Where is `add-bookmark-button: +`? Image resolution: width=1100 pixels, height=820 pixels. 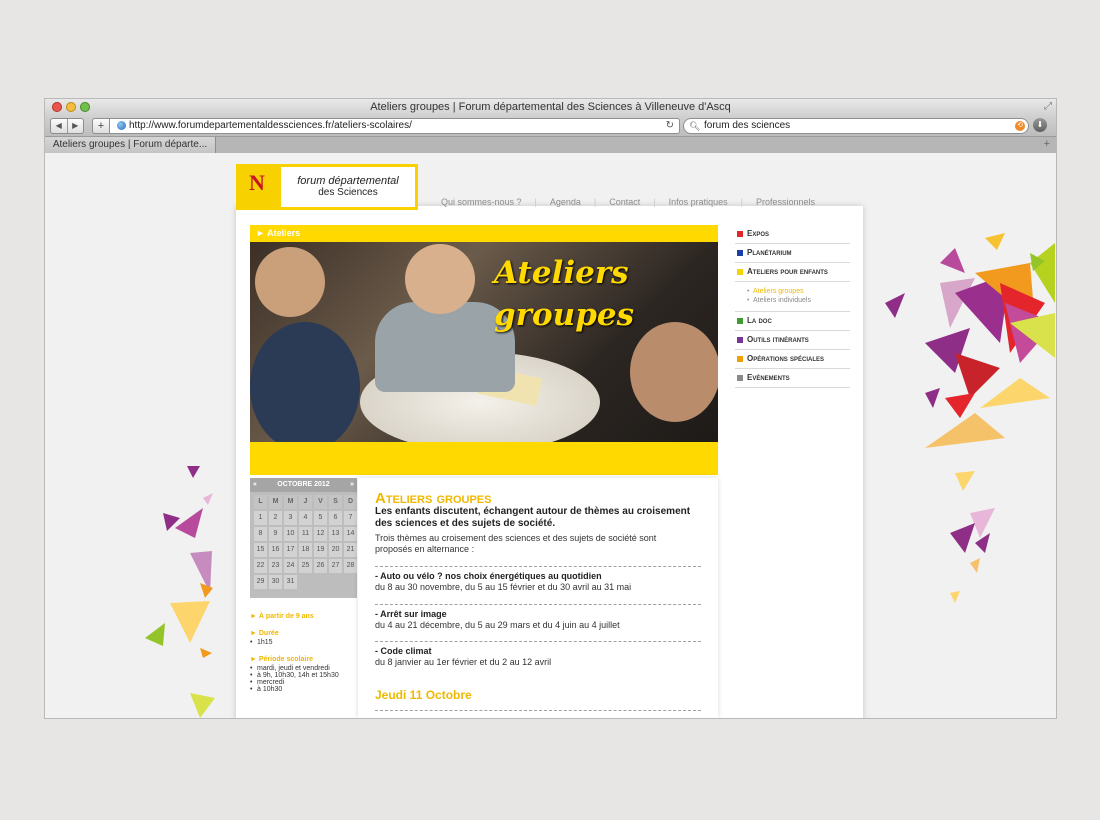
add-bookmark-button: + is located at coordinates (101, 126).